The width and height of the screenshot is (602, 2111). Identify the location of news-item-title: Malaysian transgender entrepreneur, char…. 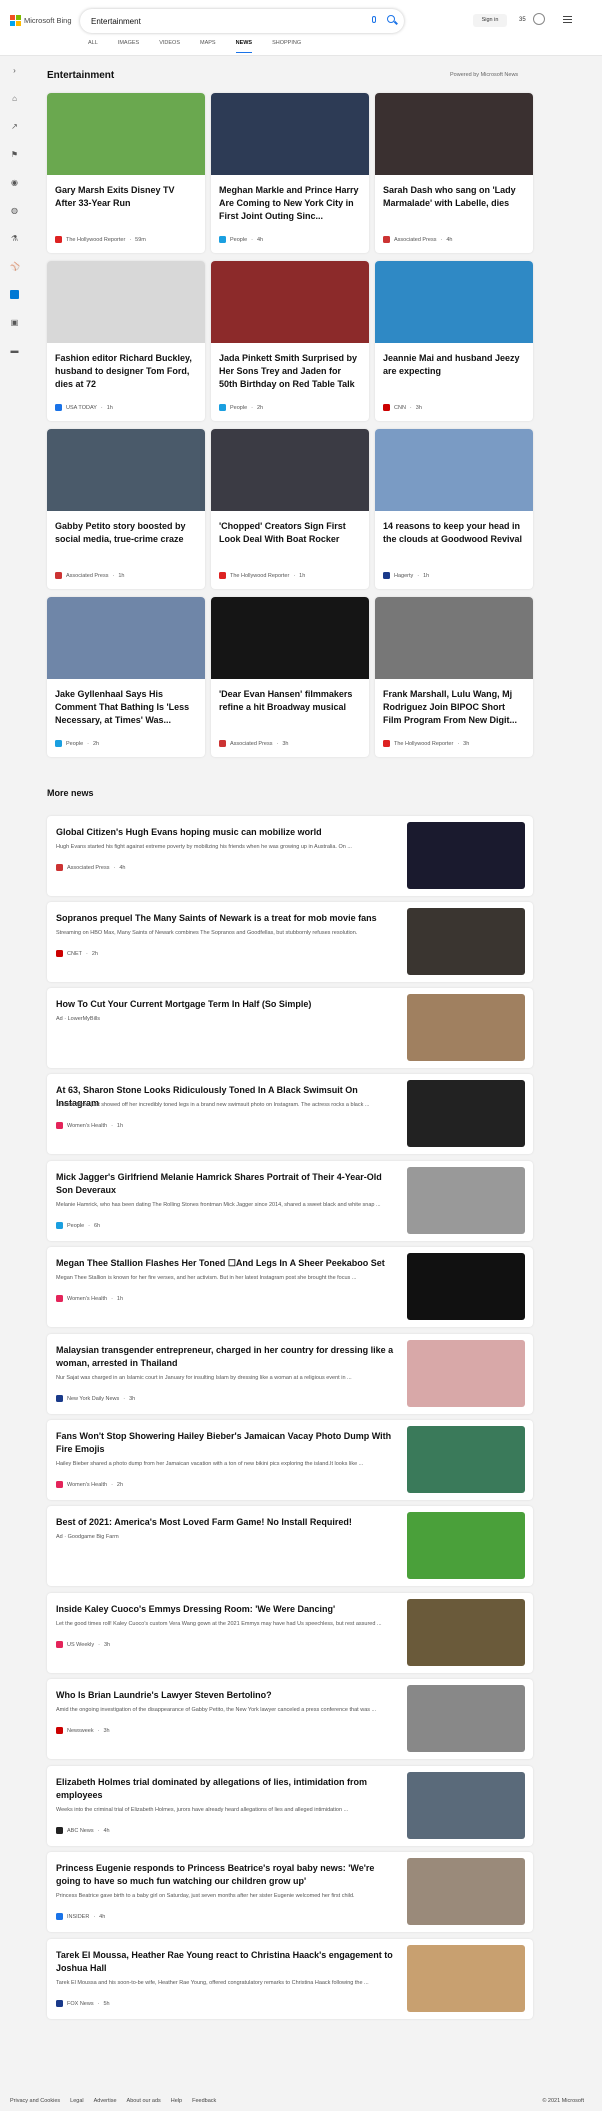
(227, 1357).